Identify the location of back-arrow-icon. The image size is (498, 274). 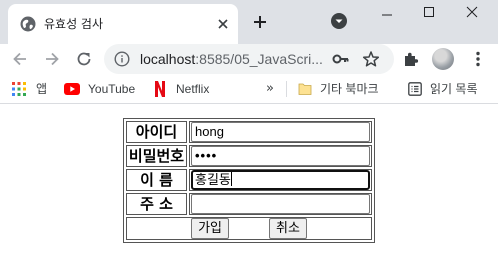
(20, 59).